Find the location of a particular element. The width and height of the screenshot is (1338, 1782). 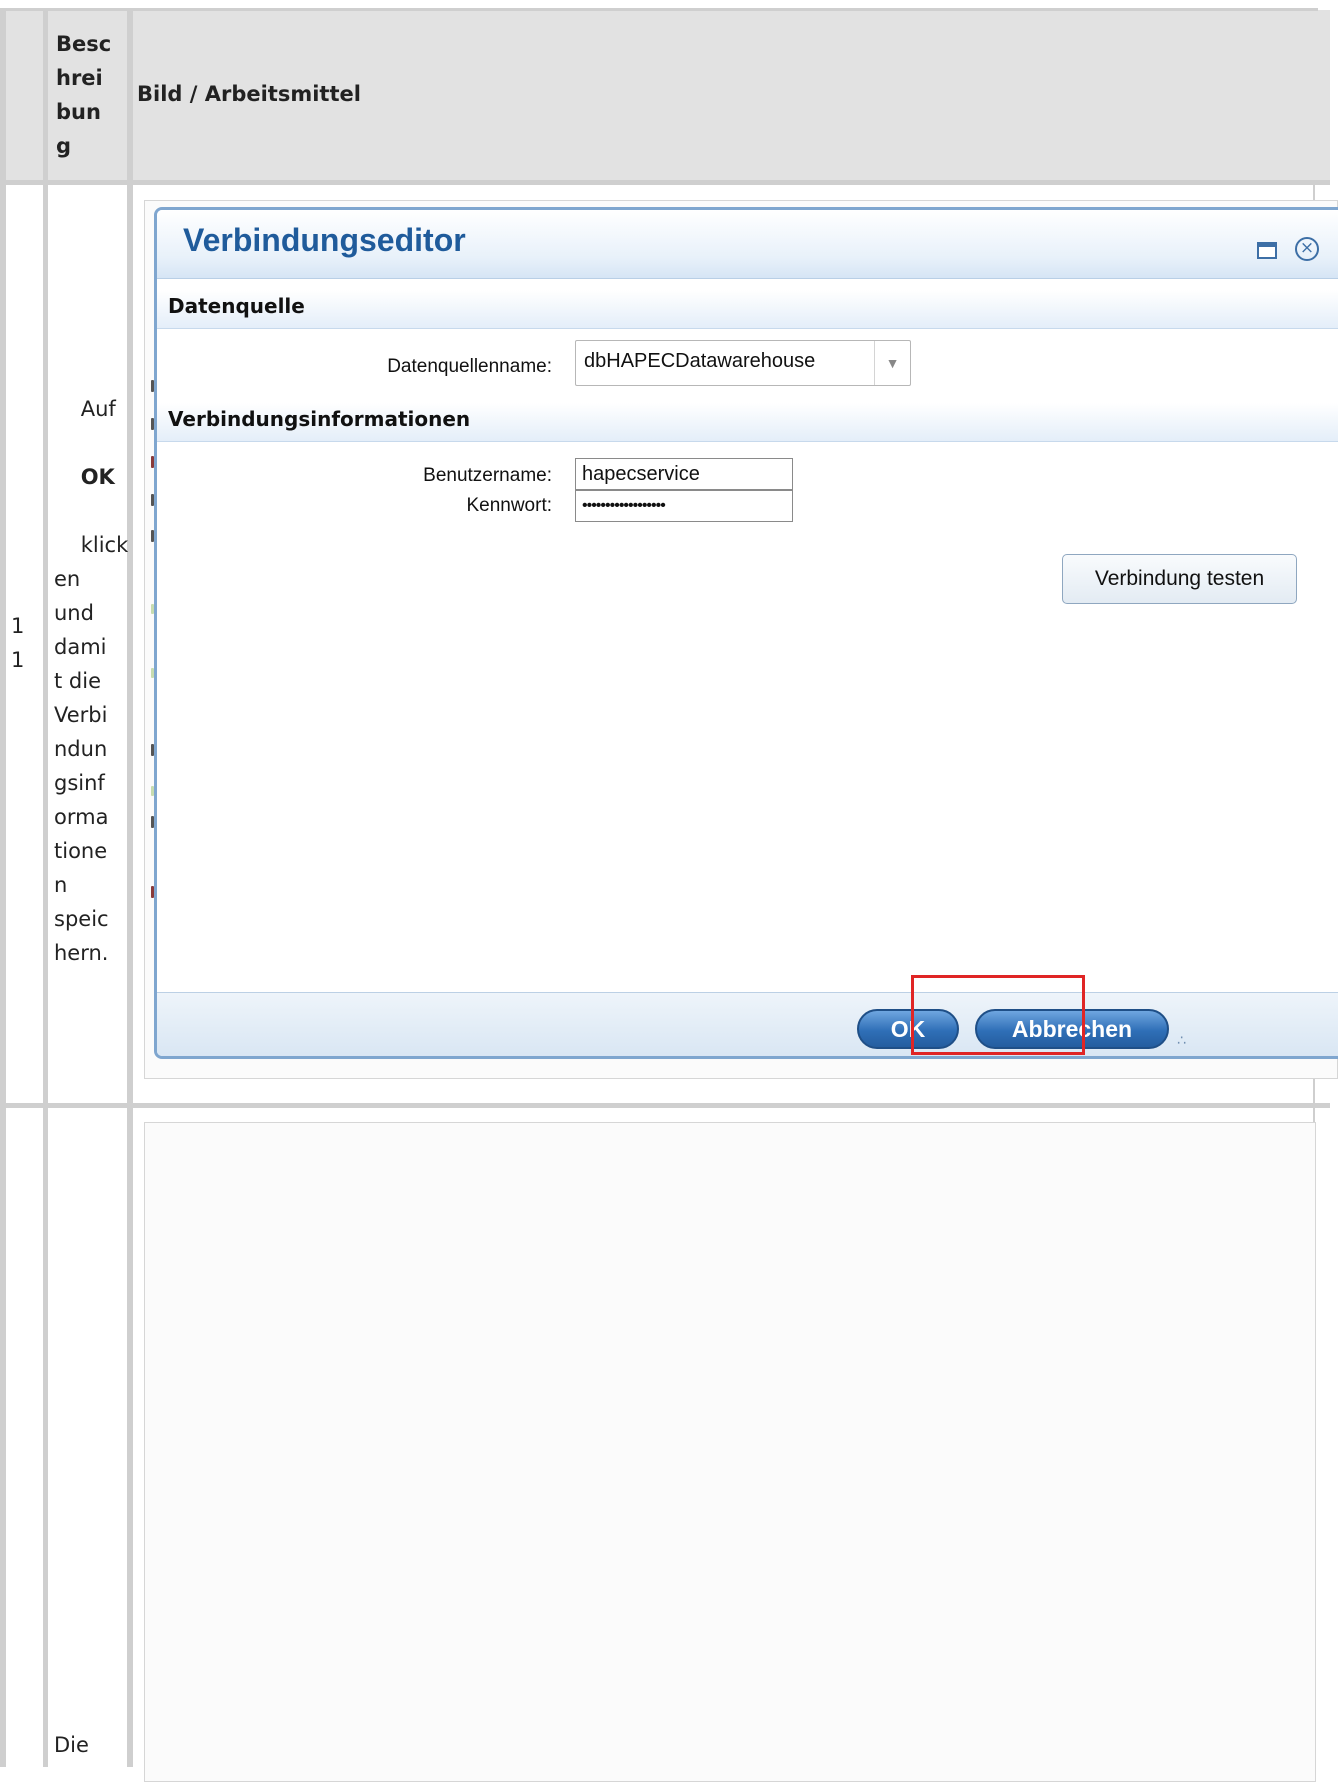

row-number: 1 1 is located at coordinates (18, 643).